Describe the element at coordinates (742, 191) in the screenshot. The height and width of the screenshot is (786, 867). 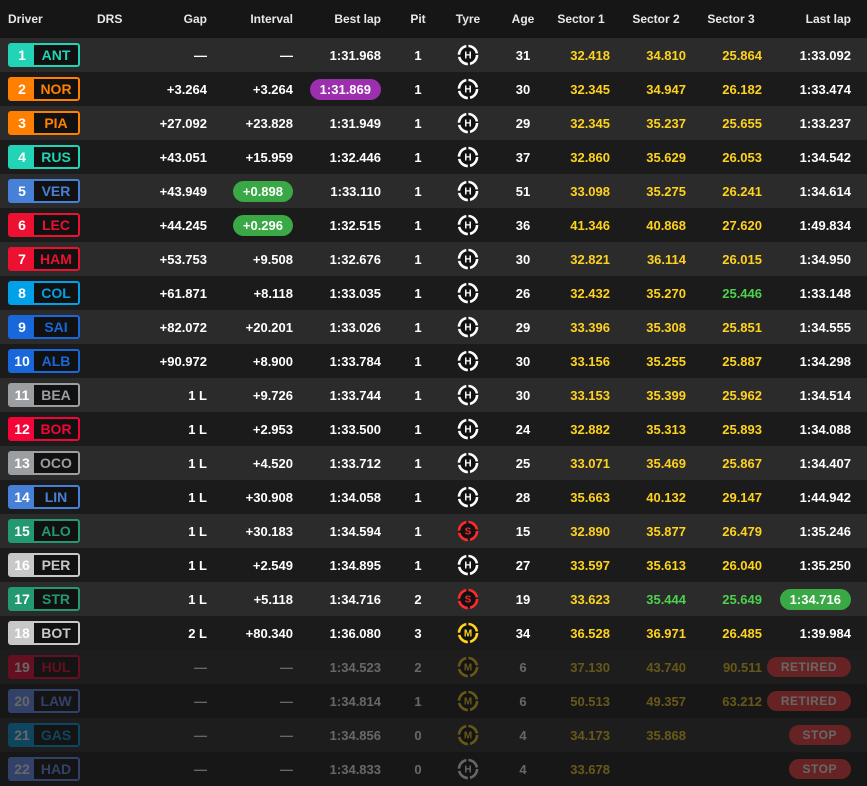
I see `sector-3-time: 26.241` at that location.